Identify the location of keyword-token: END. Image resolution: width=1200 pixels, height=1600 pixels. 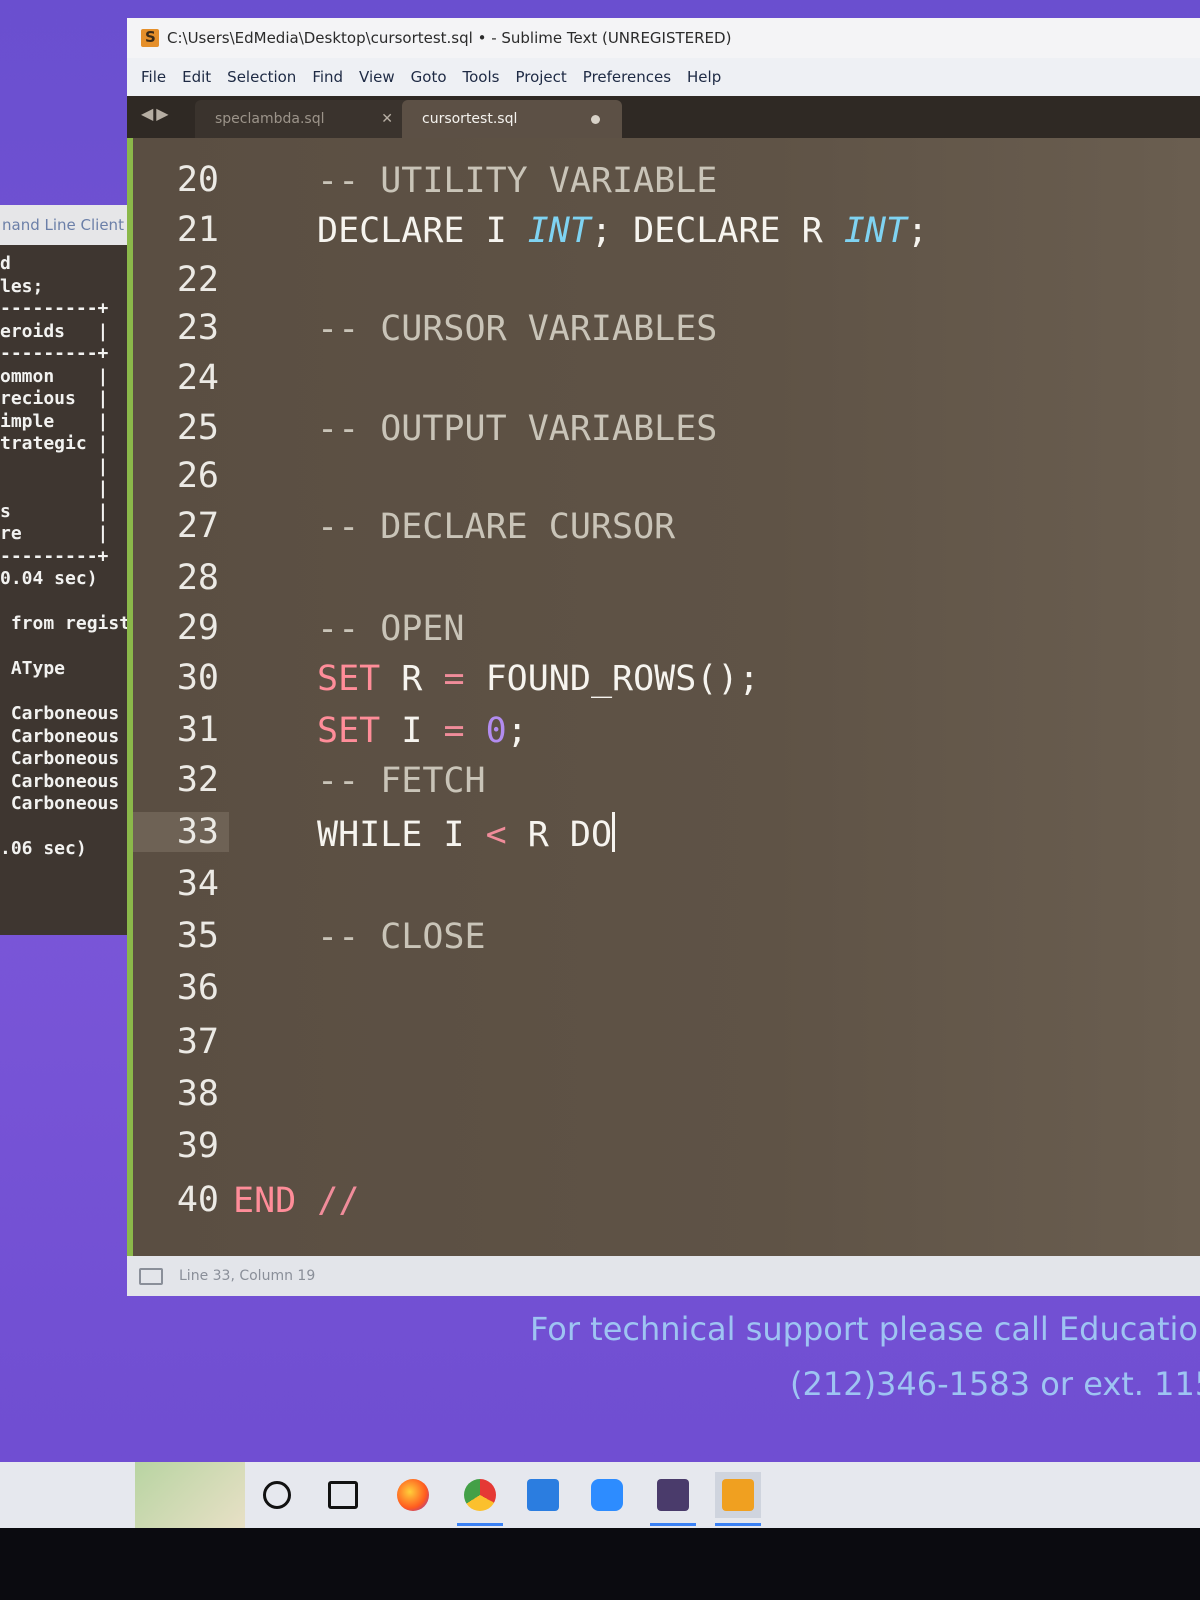
(265, 1201).